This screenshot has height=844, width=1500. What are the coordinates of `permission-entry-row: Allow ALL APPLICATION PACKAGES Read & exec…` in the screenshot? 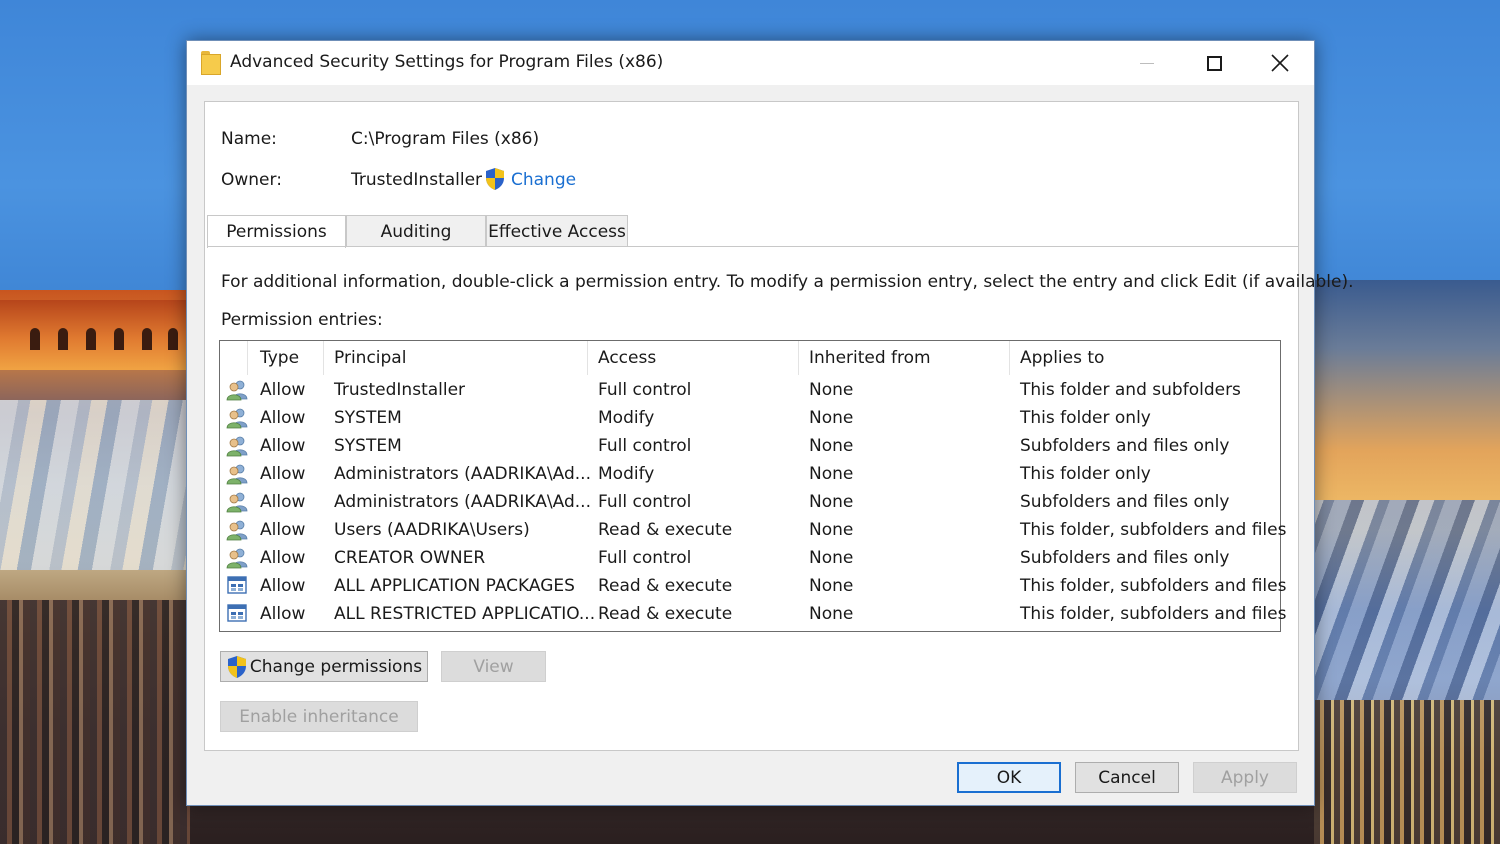 It's located at (753, 586).